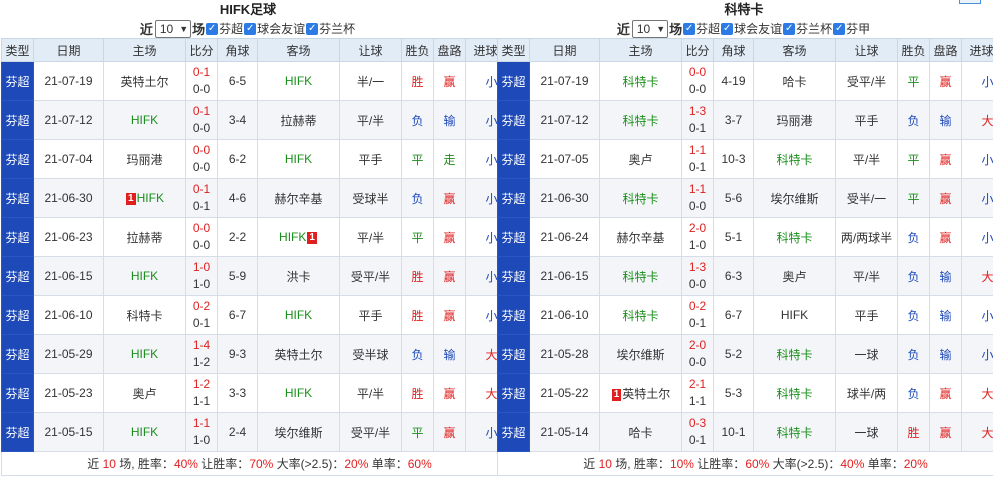  I want to click on score-cell: 2-0 1-0, so click(697, 237).